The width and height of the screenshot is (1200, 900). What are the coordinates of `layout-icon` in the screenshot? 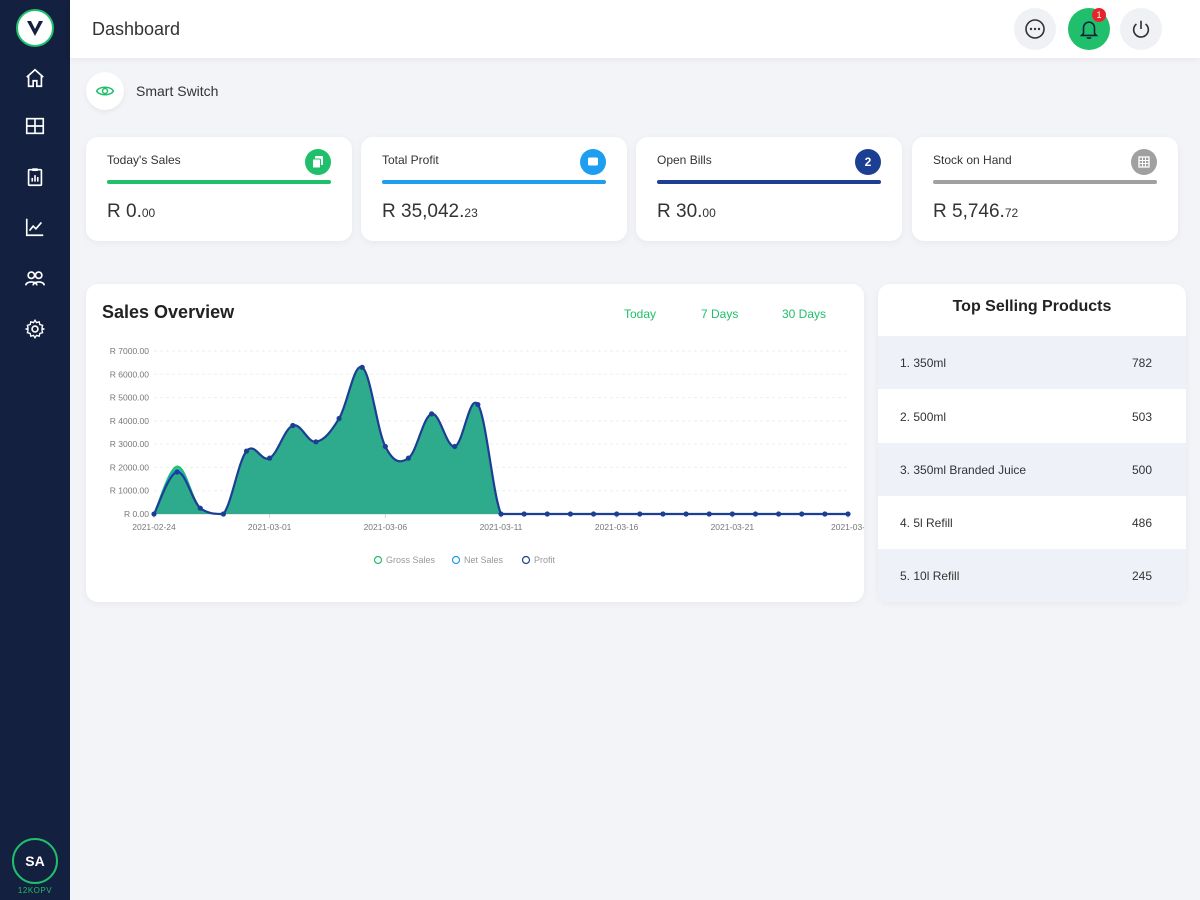 It's located at (35, 126).